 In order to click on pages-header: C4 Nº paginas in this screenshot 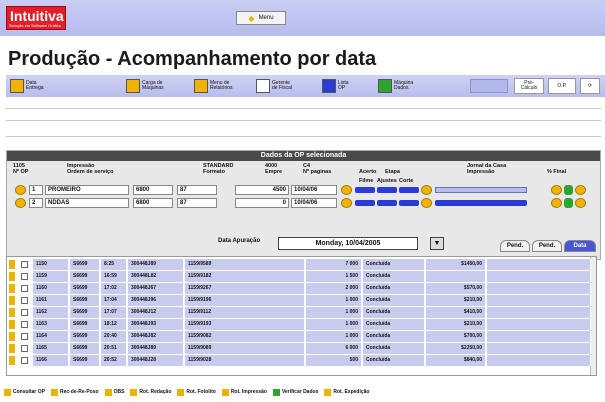, I will do `click(317, 169)`.